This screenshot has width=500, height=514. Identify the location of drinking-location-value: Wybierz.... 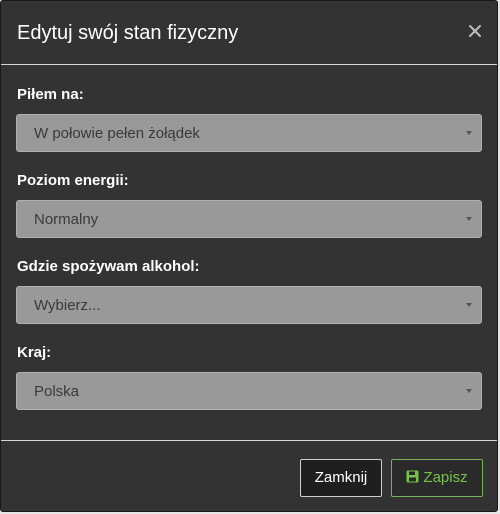
(67, 305).